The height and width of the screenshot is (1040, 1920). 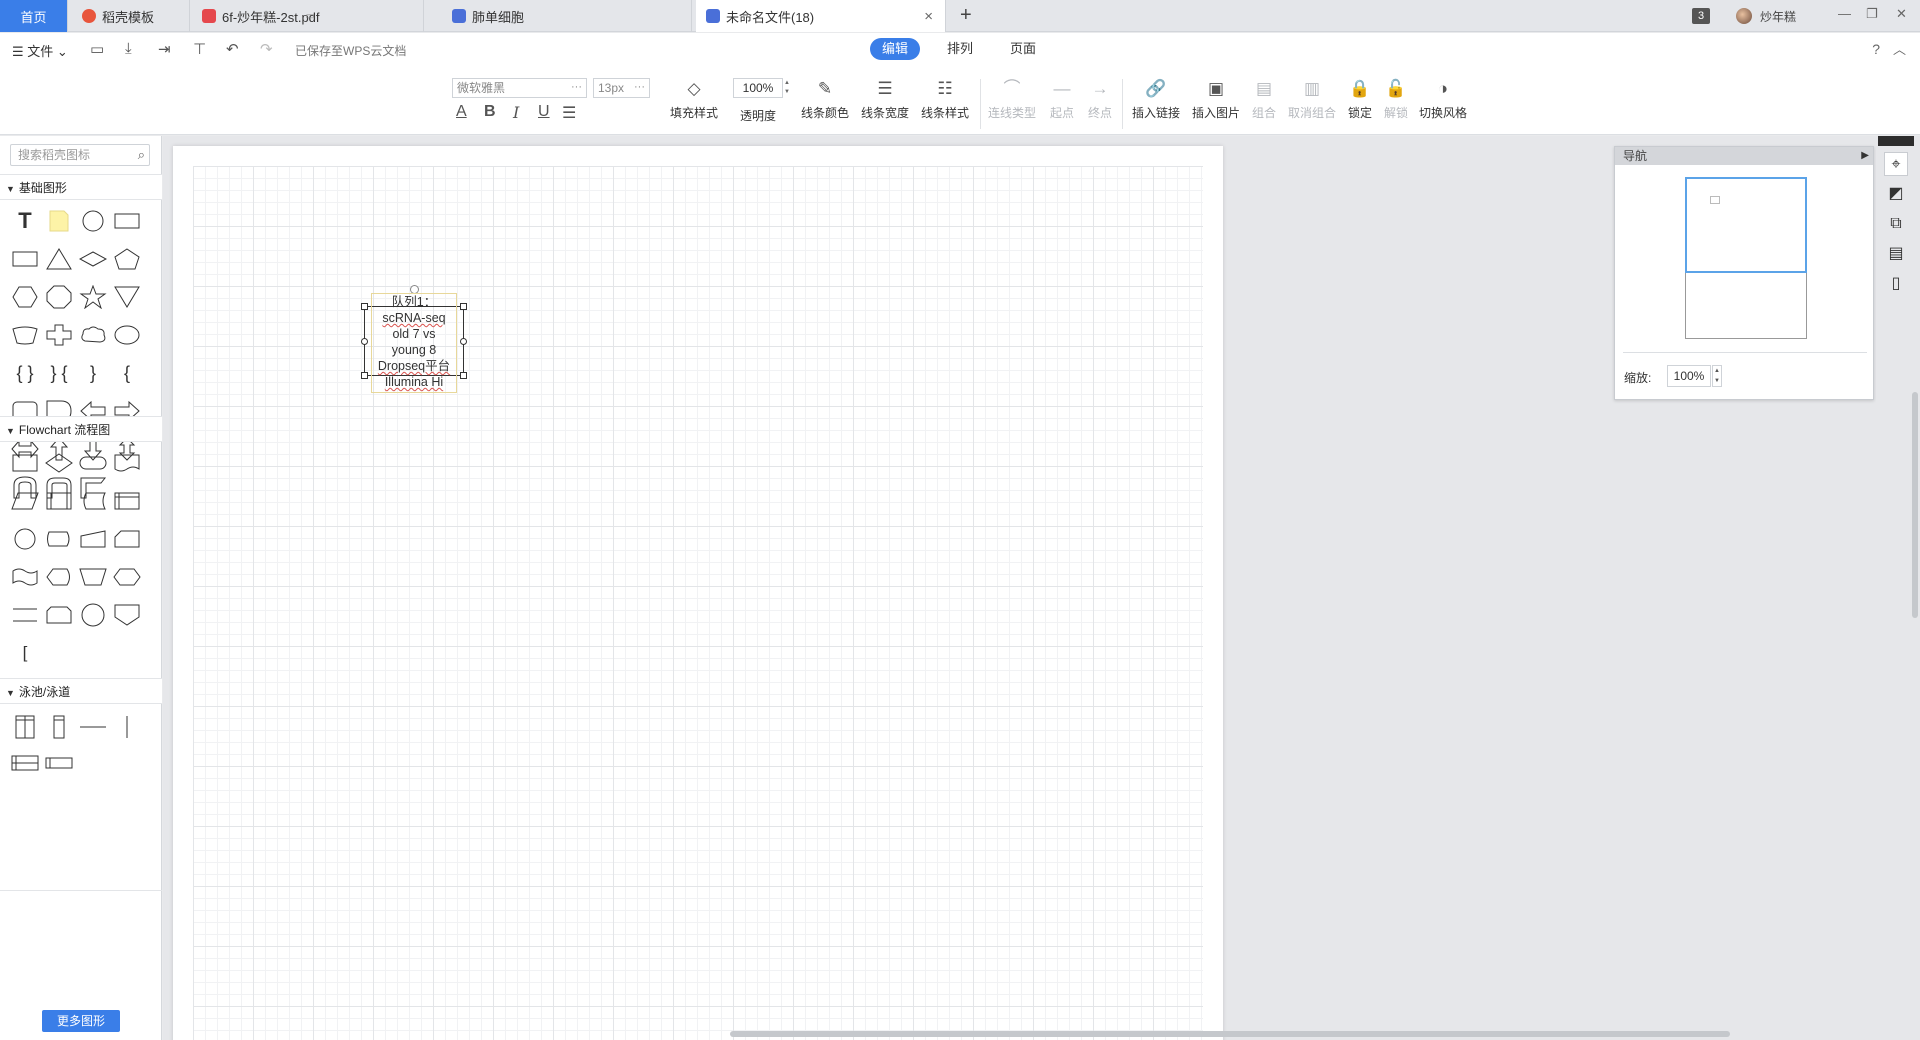 What do you see at coordinates (1689, 376) in the screenshot?
I see `zoom-input: 100%` at bounding box center [1689, 376].